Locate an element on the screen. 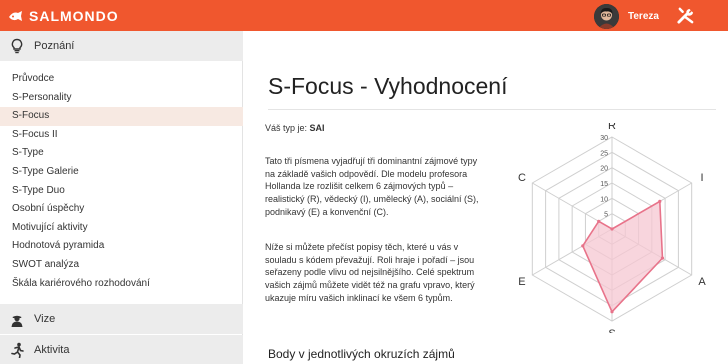  running-person-icon is located at coordinates (17, 350).